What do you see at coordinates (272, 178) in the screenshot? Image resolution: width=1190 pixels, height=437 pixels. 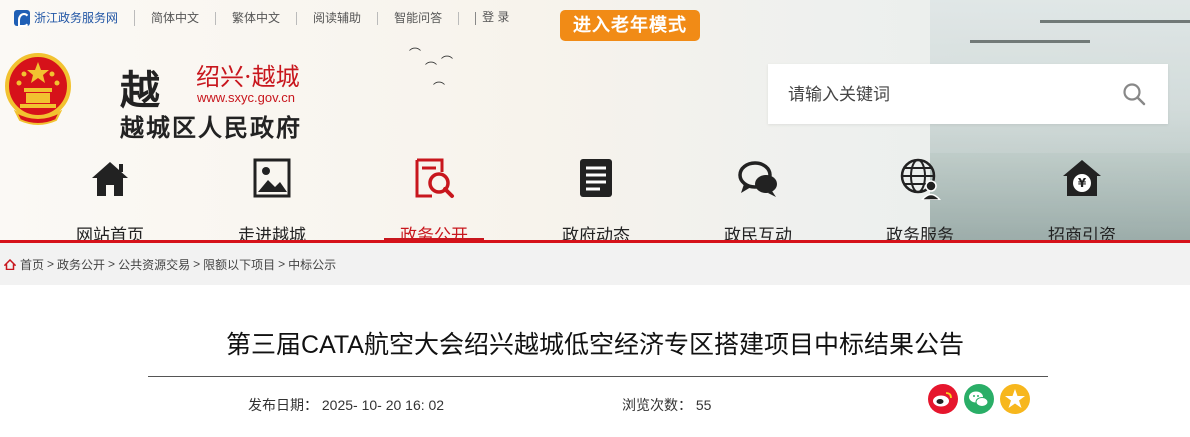 I see `picture-icon` at bounding box center [272, 178].